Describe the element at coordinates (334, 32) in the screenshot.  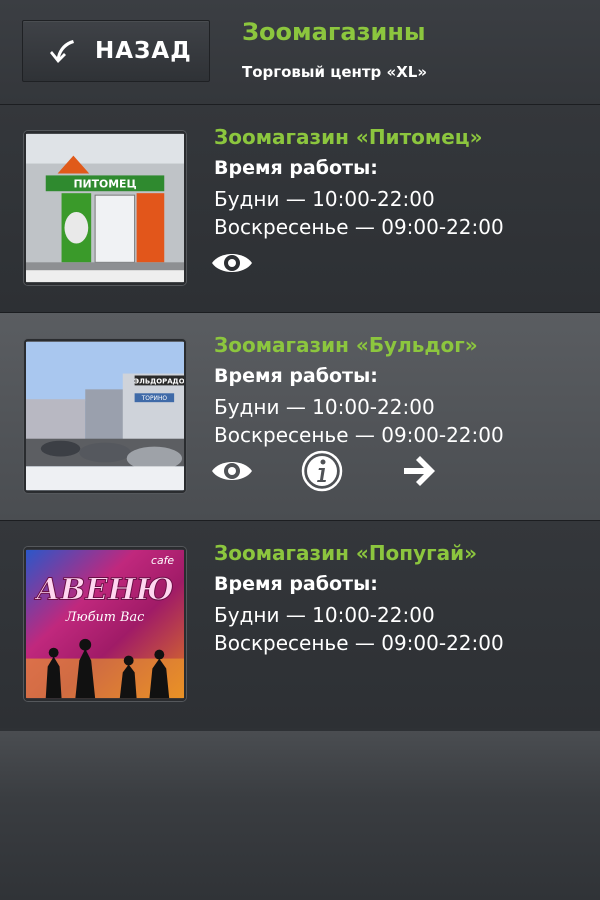
I see `page-title: Зоомагазины` at that location.